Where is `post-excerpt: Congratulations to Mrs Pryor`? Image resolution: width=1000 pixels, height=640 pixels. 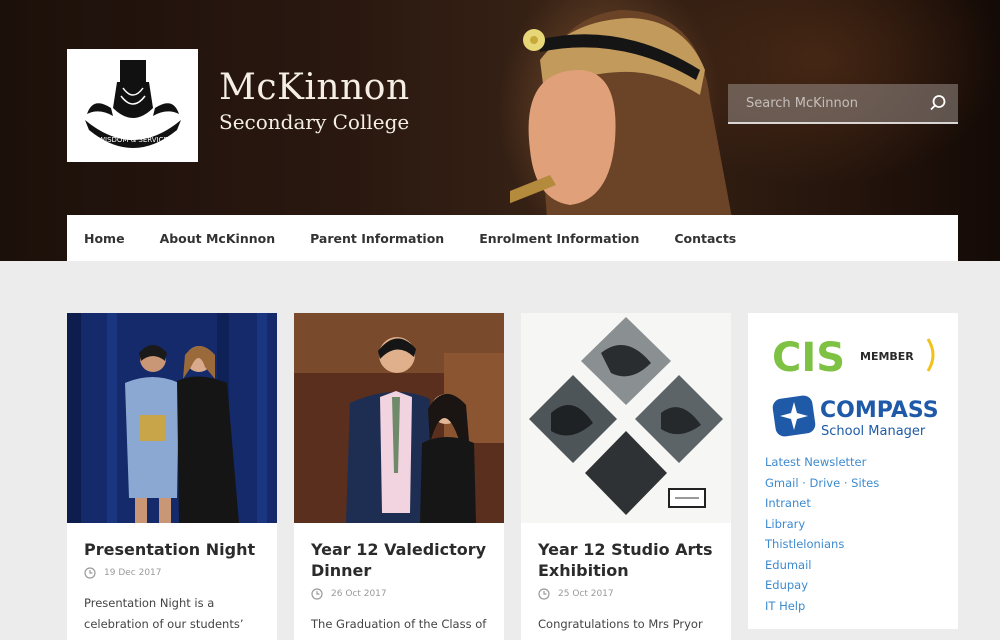
post-excerpt: Congratulations to Mrs Pryor is located at coordinates (620, 624).